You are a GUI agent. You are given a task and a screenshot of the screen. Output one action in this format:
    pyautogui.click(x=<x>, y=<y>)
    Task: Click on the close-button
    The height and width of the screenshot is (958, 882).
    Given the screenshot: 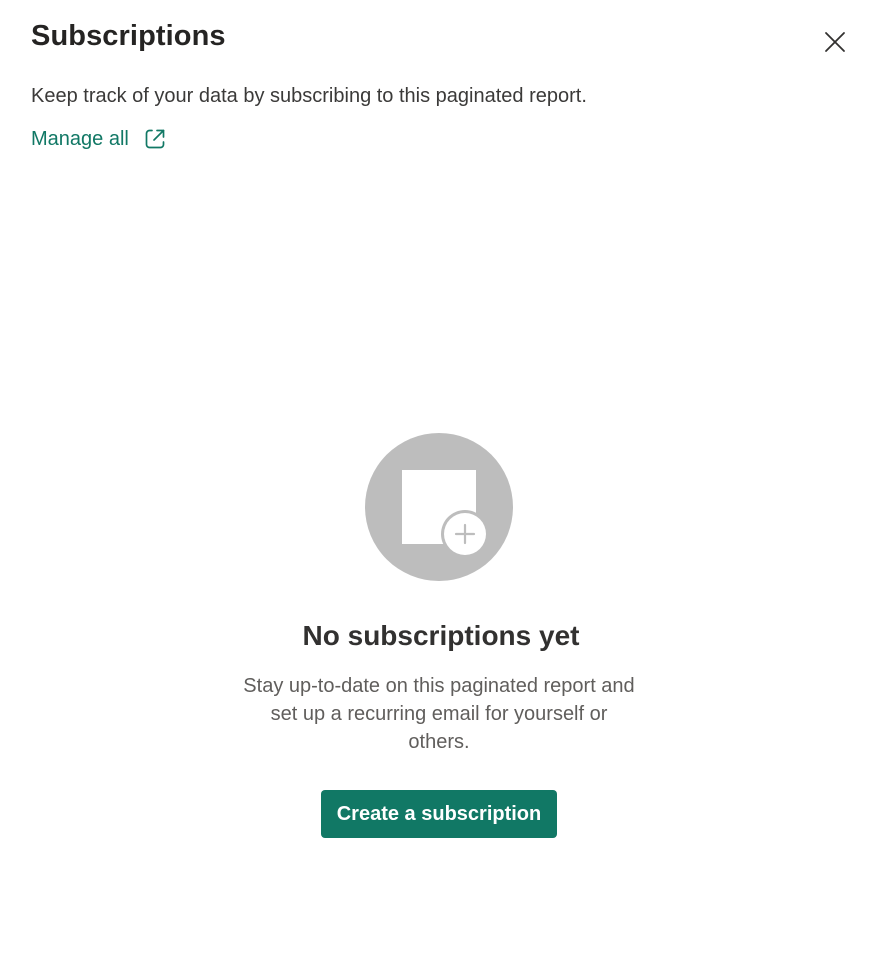 What is the action you would take?
    pyautogui.click(x=835, y=42)
    